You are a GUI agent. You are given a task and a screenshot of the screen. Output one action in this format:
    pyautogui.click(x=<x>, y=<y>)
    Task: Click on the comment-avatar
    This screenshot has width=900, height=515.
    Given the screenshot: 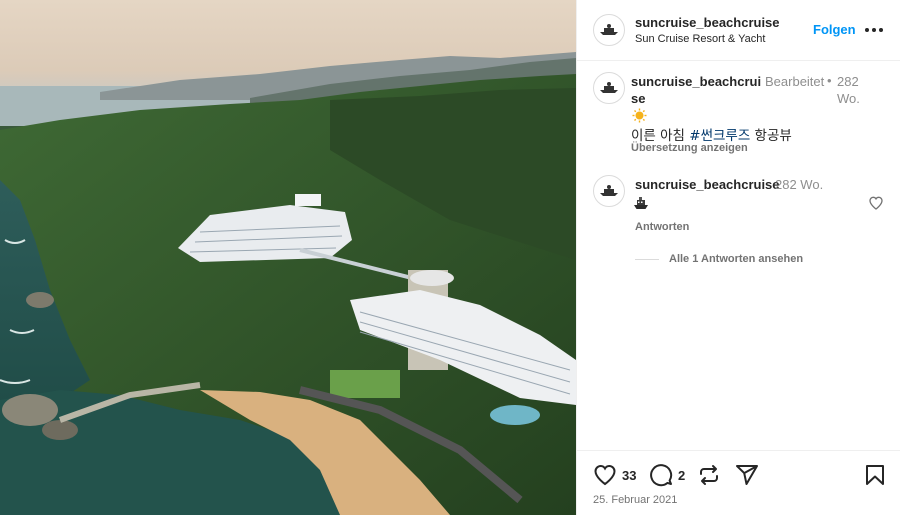 What is the action you would take?
    pyautogui.click(x=609, y=191)
    